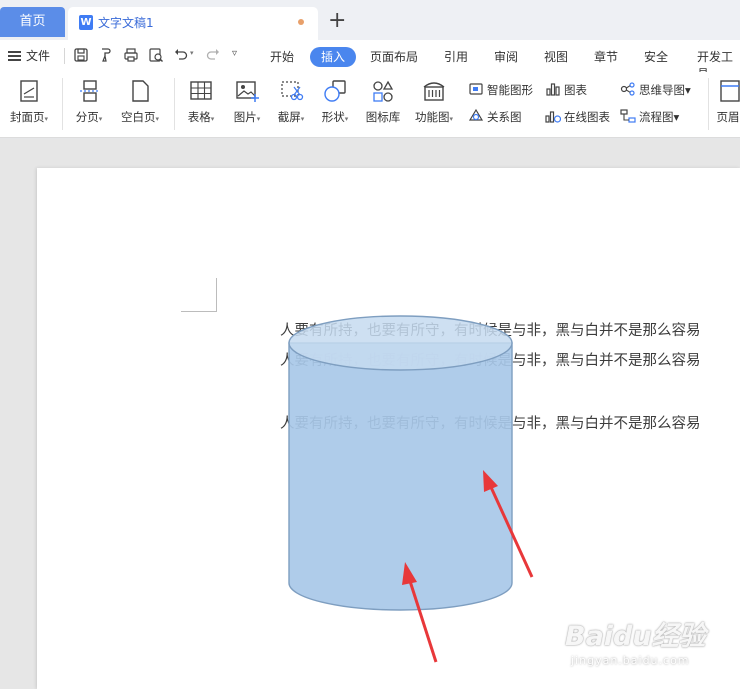 The image size is (740, 689). Describe the element at coordinates (476, 89) in the screenshot. I see `smart-graphic-icon` at that location.